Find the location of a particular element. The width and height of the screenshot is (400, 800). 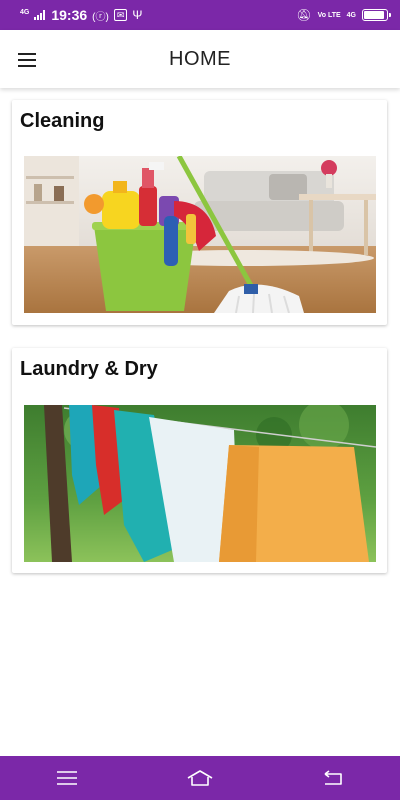

notification-icon: ✉ is located at coordinates (120, 15).